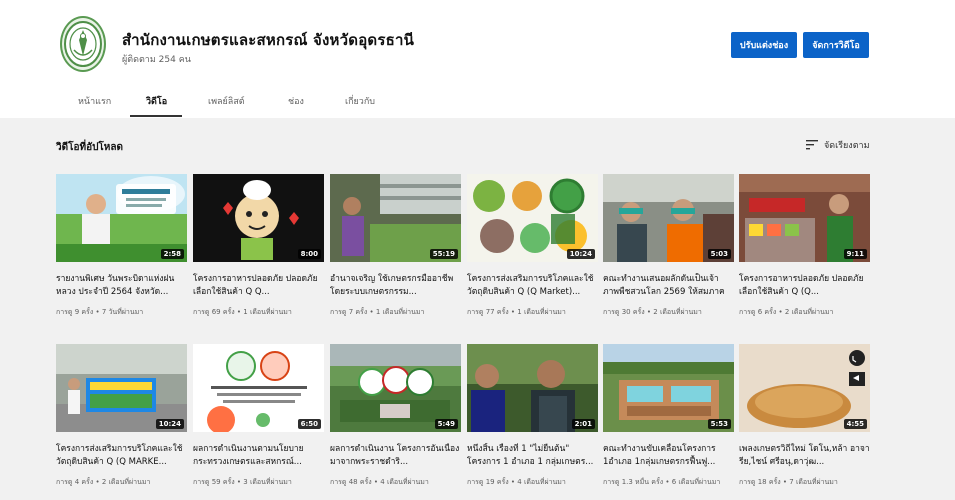 The width and height of the screenshot is (955, 500). I want to click on channel-tabs: หน้าแรก วิดีโอ เพลย์ลิสต์ ช่อง เกี่ยวกับ, so click(477, 102).